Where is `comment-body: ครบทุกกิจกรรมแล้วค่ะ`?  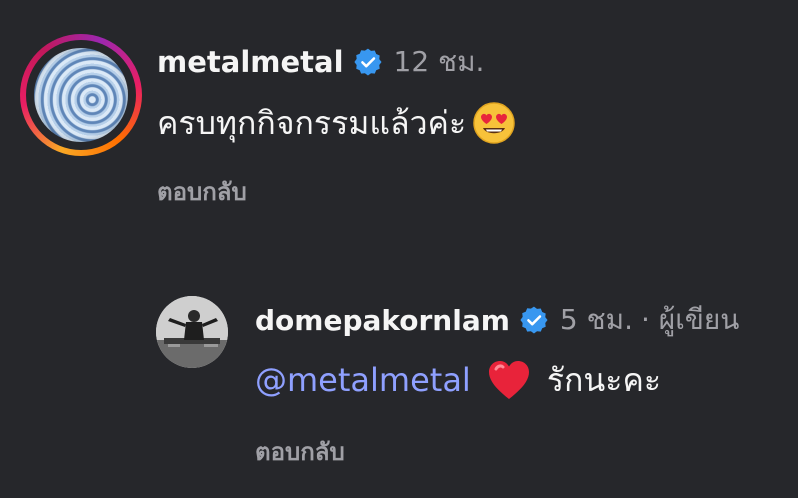
comment-body: ครบทุกกิจกรรมแล้วค่ะ is located at coordinates (312, 122).